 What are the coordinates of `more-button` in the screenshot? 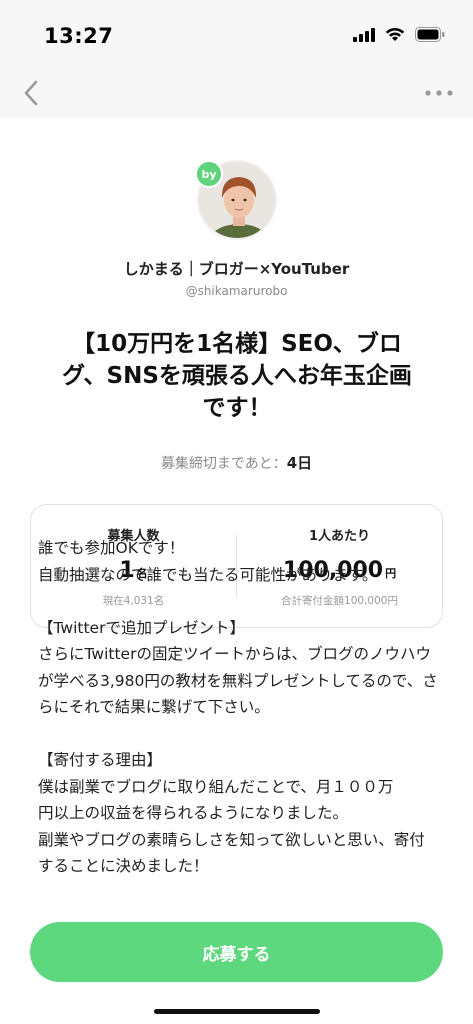 It's located at (439, 93).